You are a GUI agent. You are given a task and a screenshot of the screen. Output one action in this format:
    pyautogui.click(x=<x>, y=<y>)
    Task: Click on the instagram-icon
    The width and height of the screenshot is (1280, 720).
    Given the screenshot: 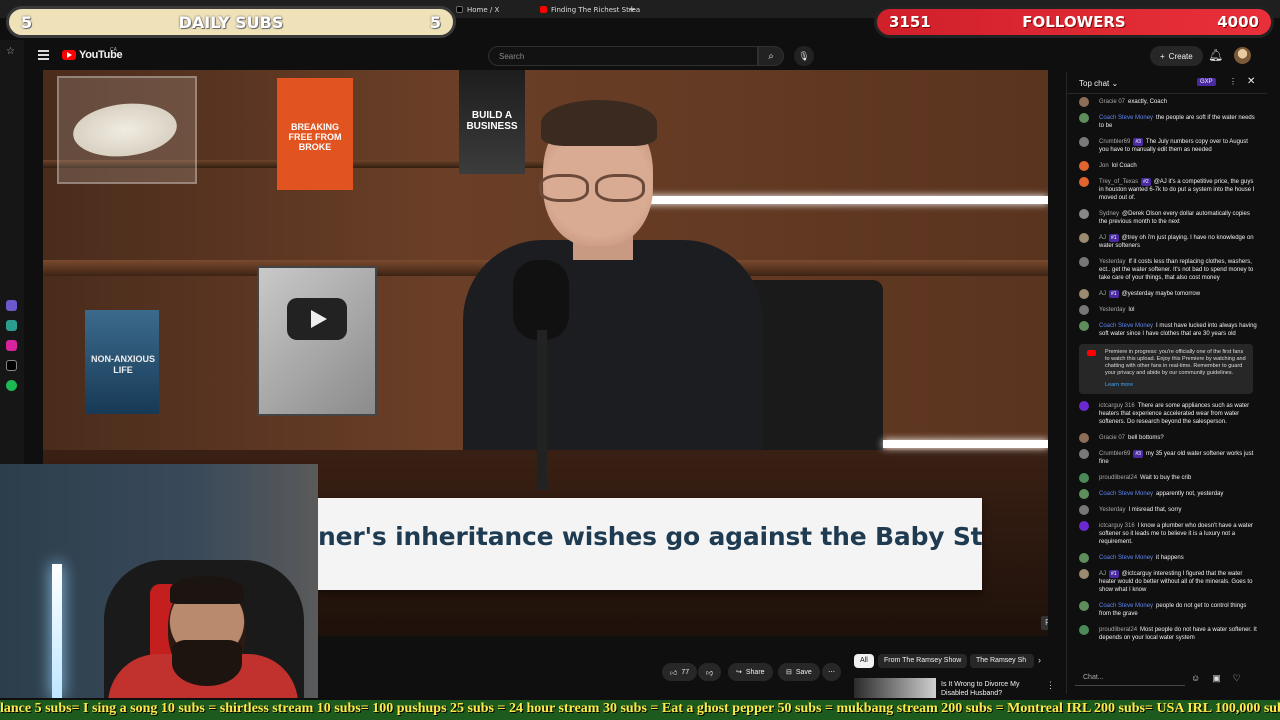 What is the action you would take?
    pyautogui.click(x=11, y=345)
    